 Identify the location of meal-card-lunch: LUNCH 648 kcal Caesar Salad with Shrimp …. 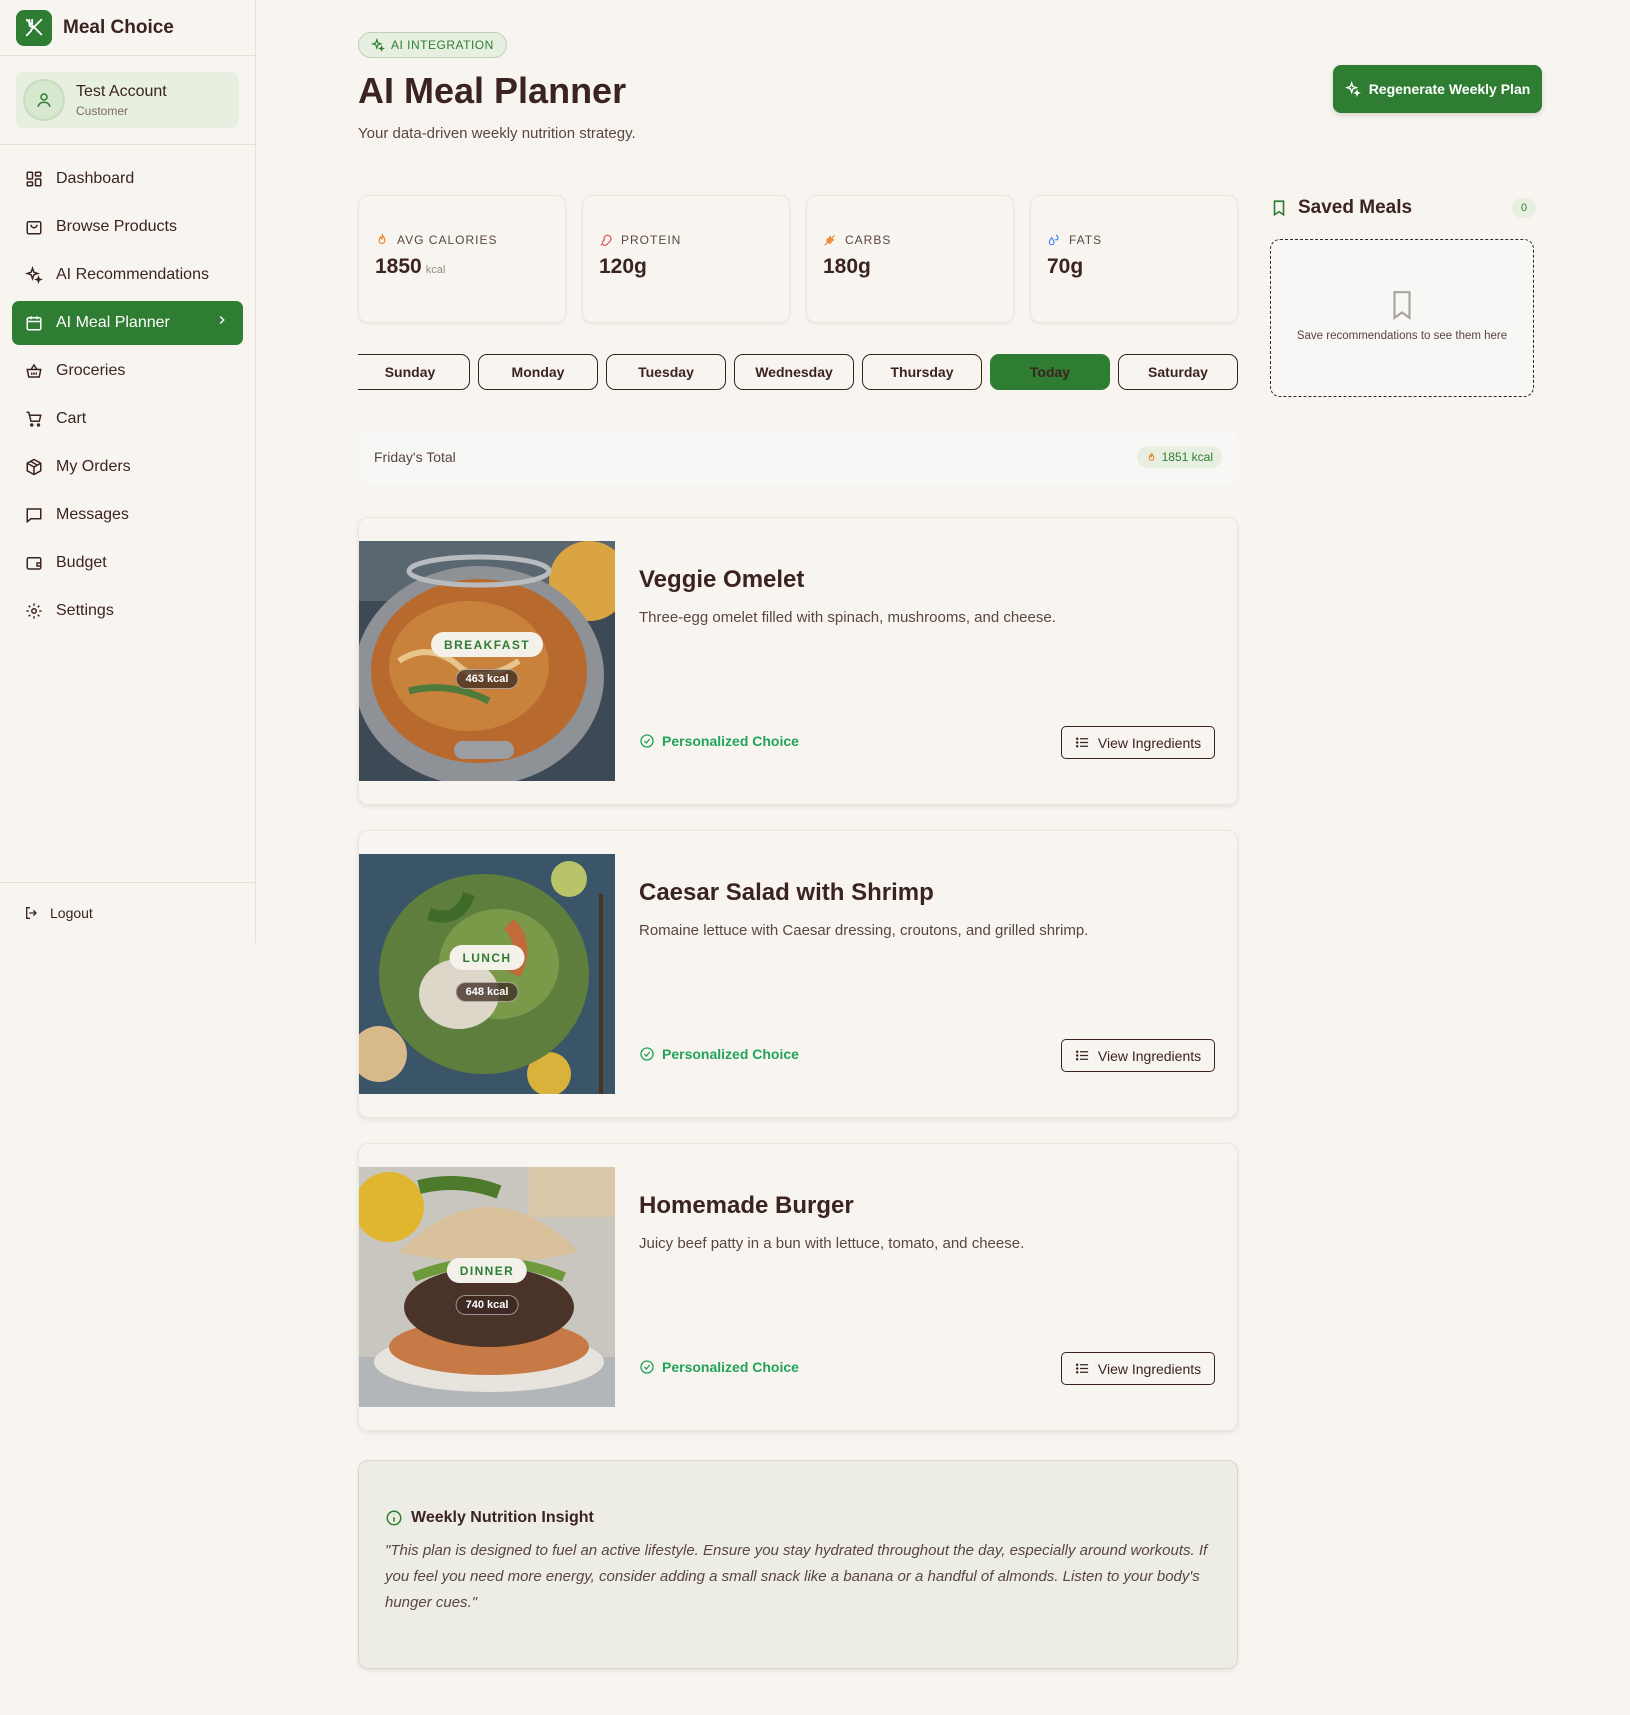
(798, 974).